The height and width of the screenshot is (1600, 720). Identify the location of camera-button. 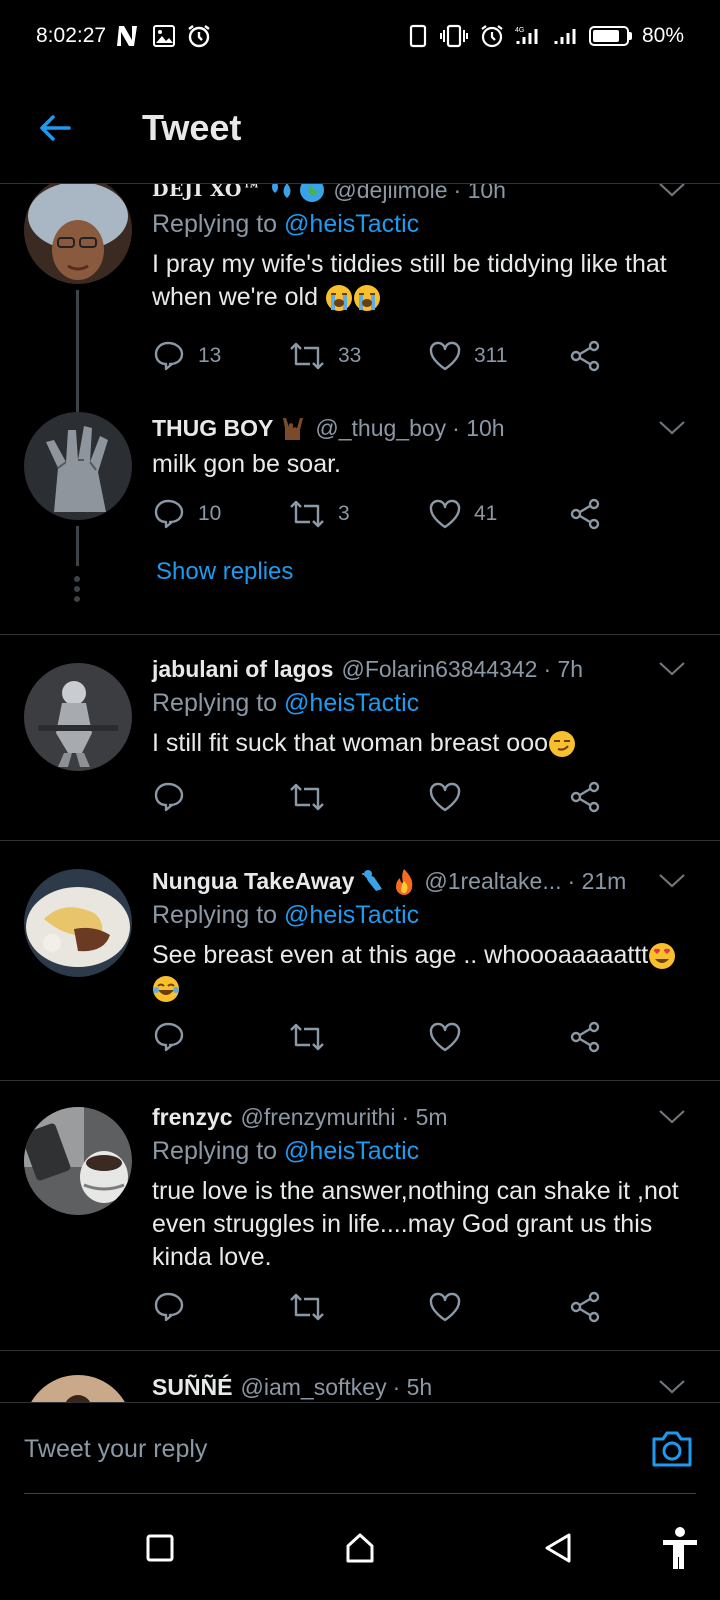
(672, 1449).